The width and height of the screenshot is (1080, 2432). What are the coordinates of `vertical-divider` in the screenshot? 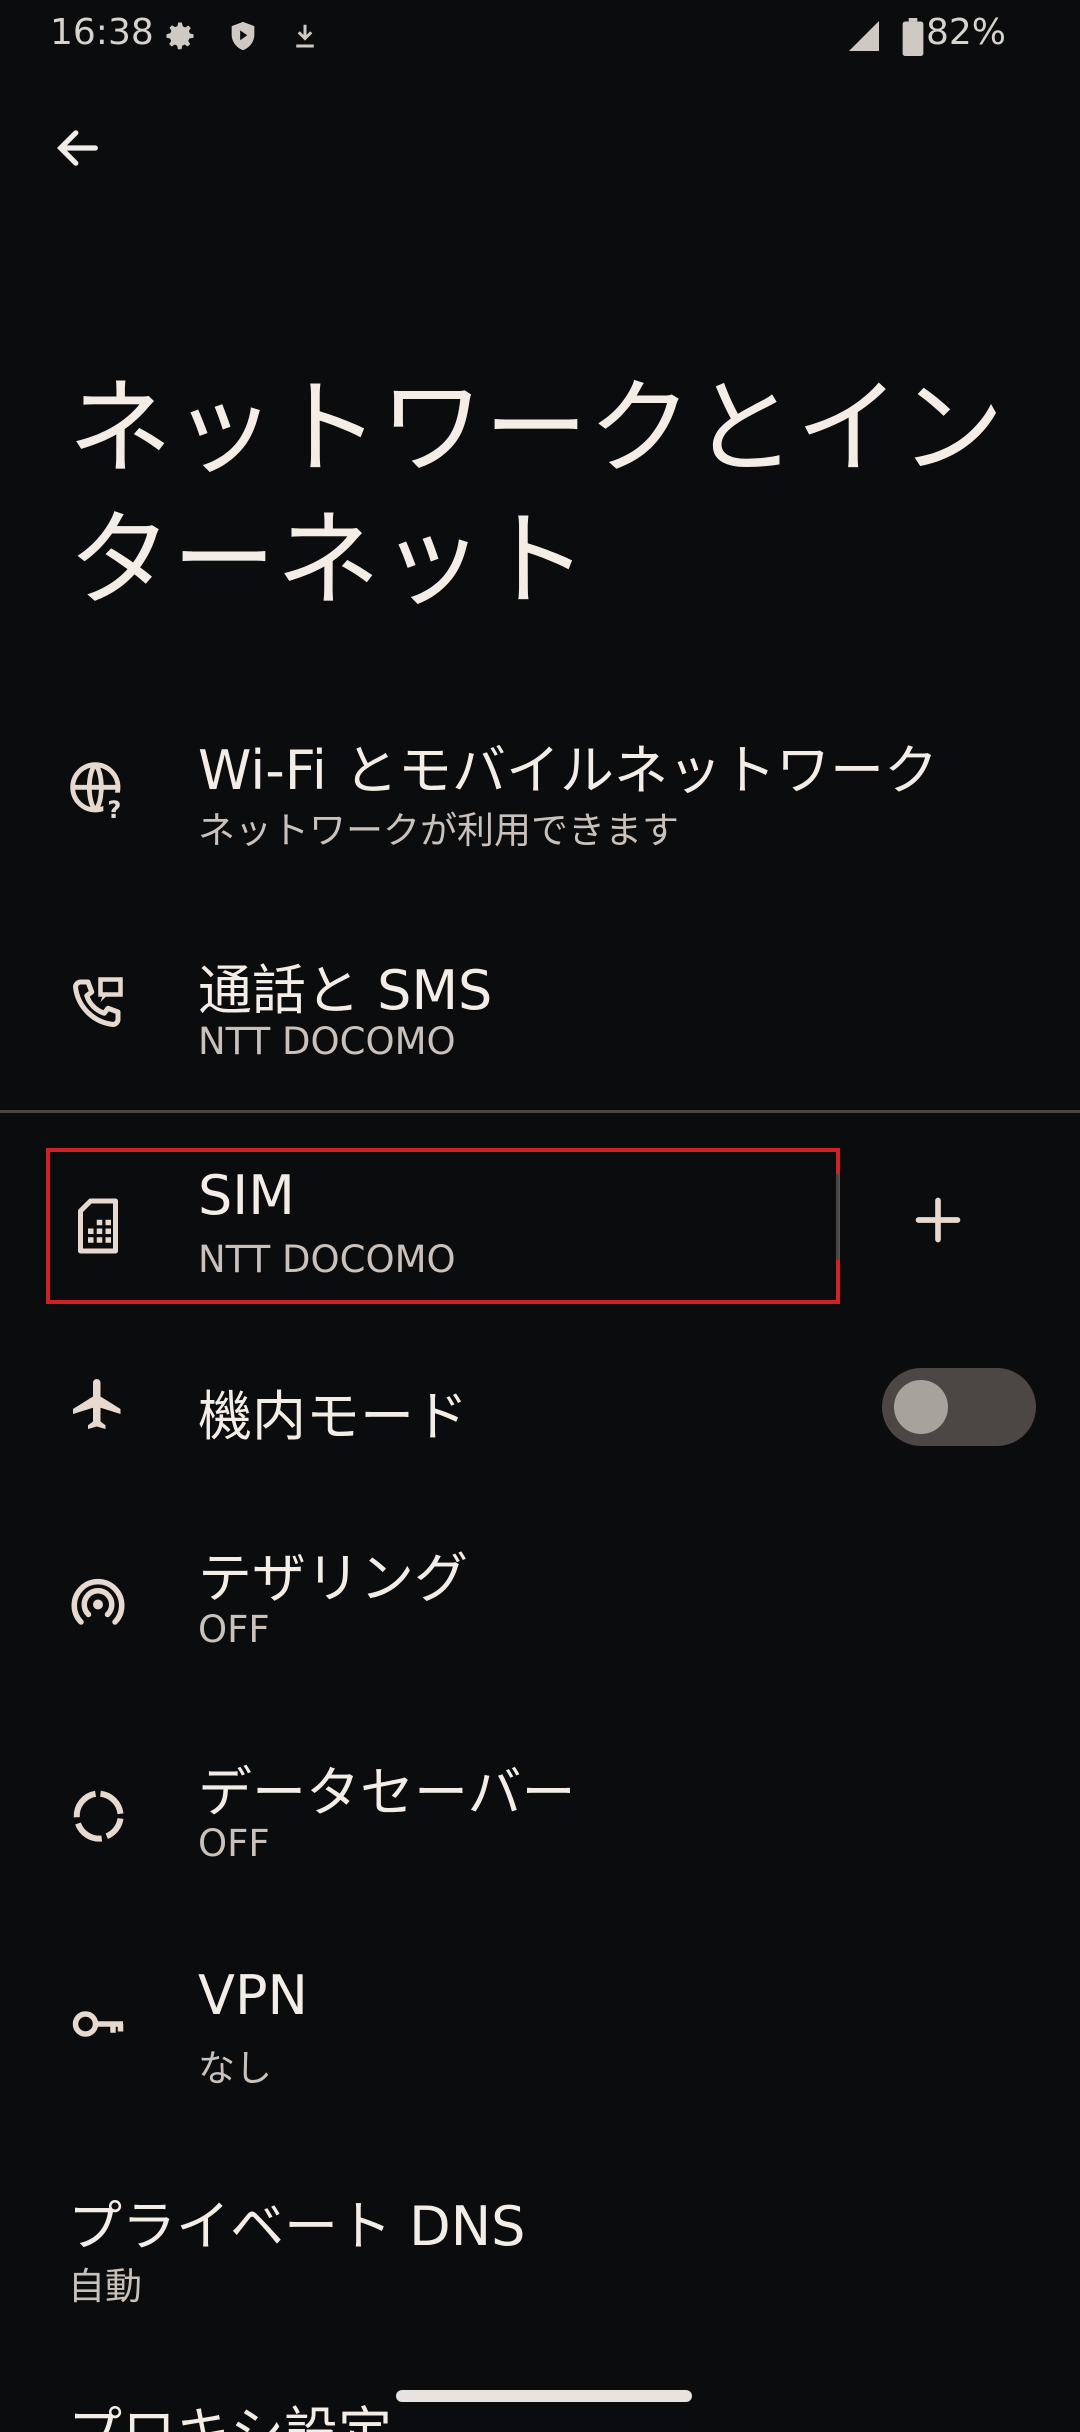 It's located at (837, 1217).